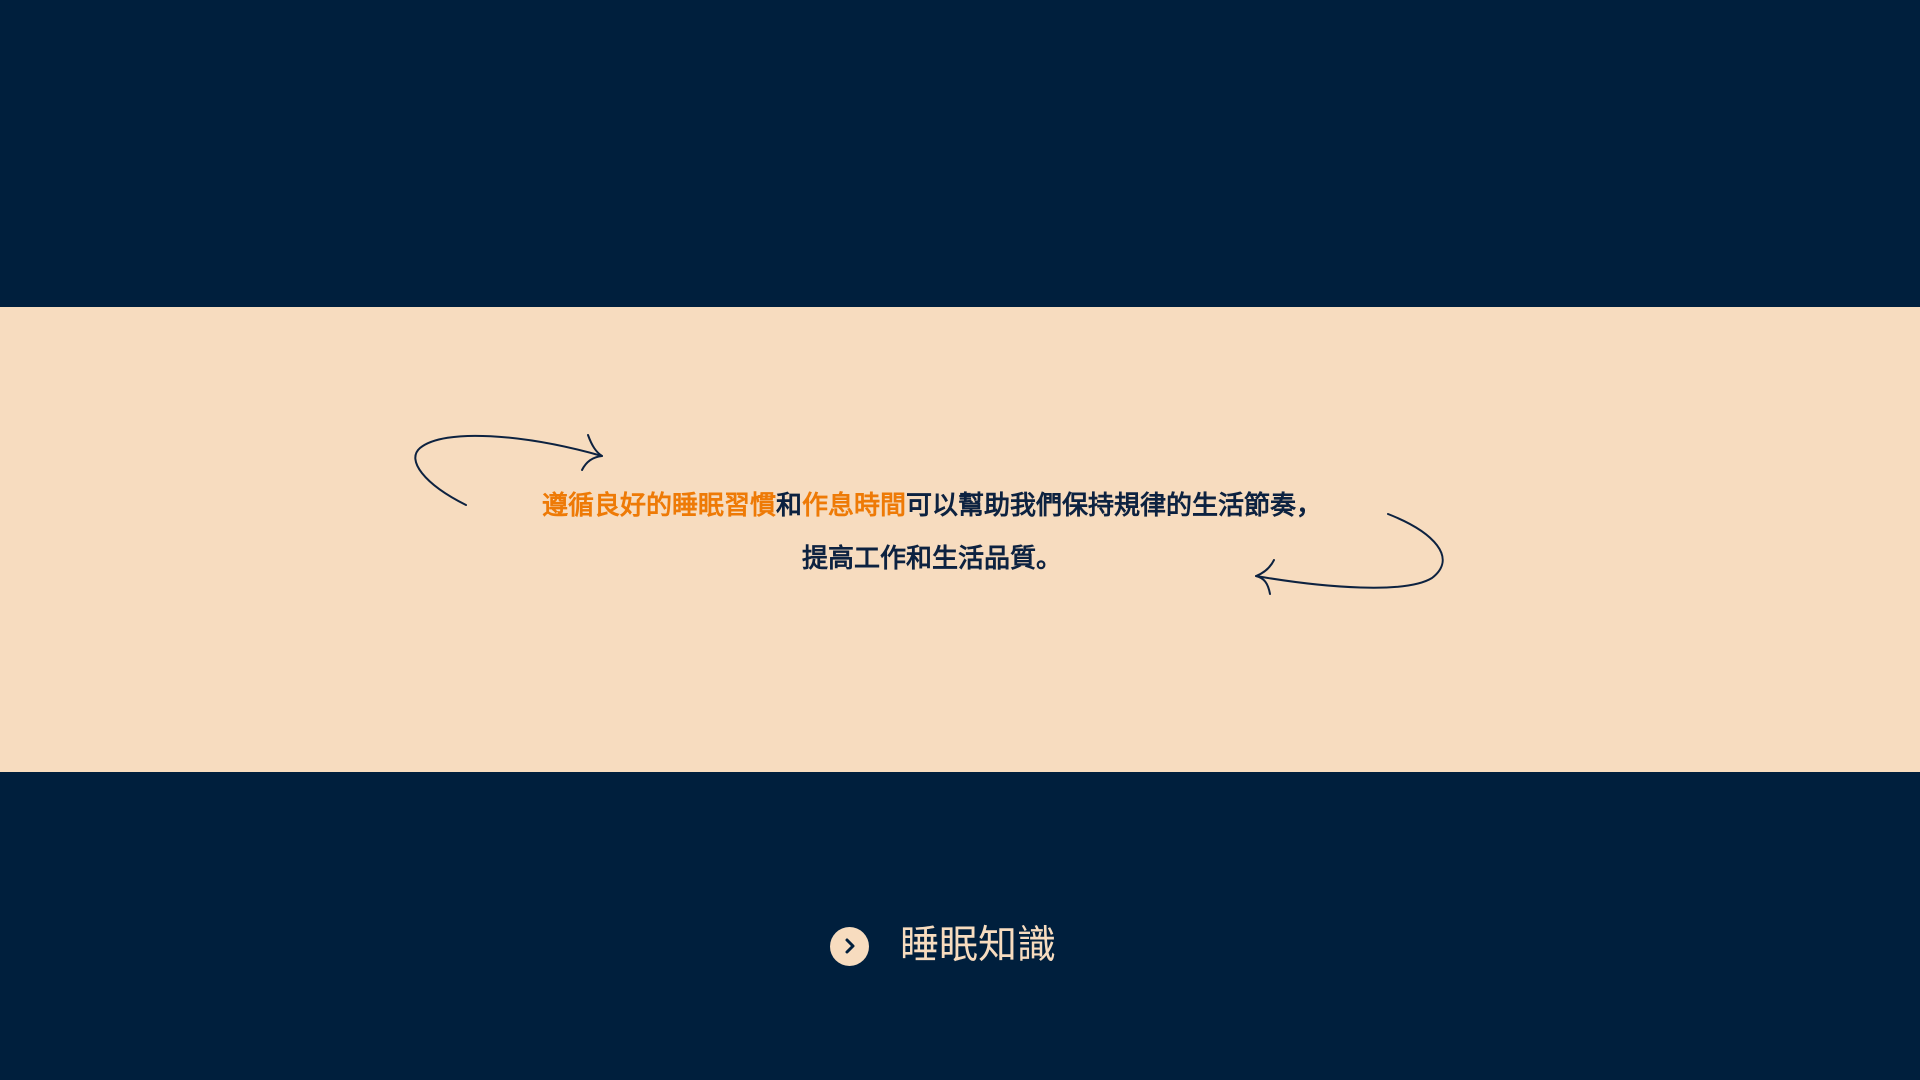 The image size is (1920, 1080). Describe the element at coordinates (658, 506) in the screenshot. I see `highlight-sleep-habits: 遵循良好的睡眠習慣` at that location.